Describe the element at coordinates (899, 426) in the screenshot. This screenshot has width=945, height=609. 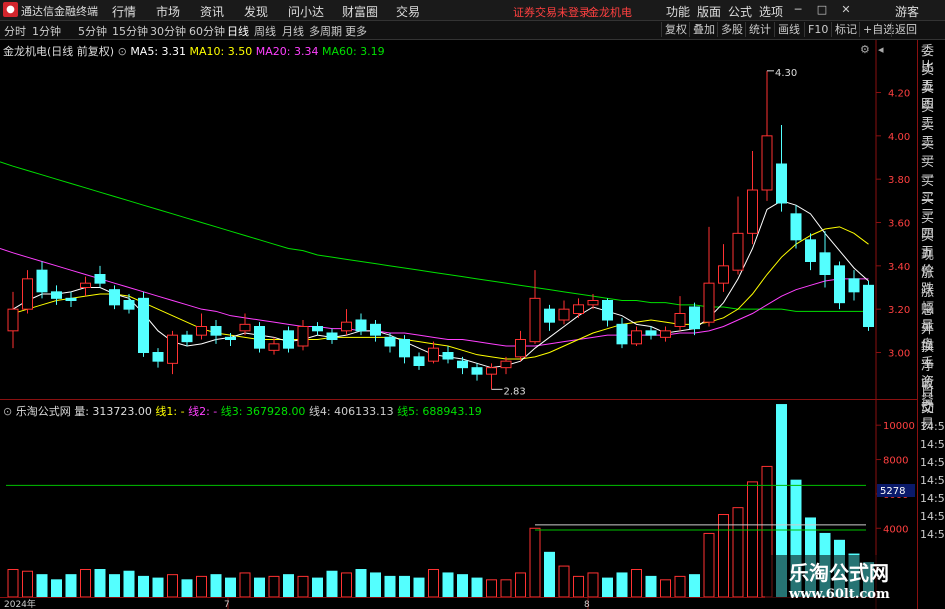
I see `vol-tick-label-3: 10000` at that location.